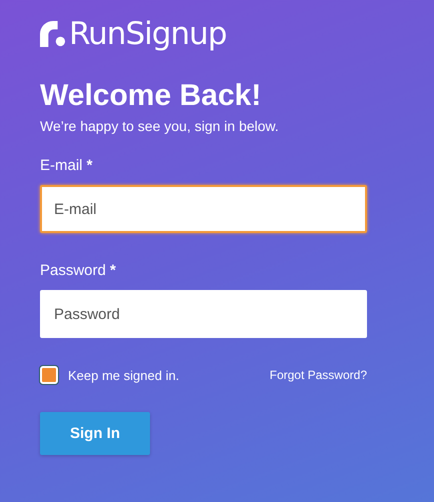 The image size is (434, 502). I want to click on input-field: E-mail, so click(203, 209).